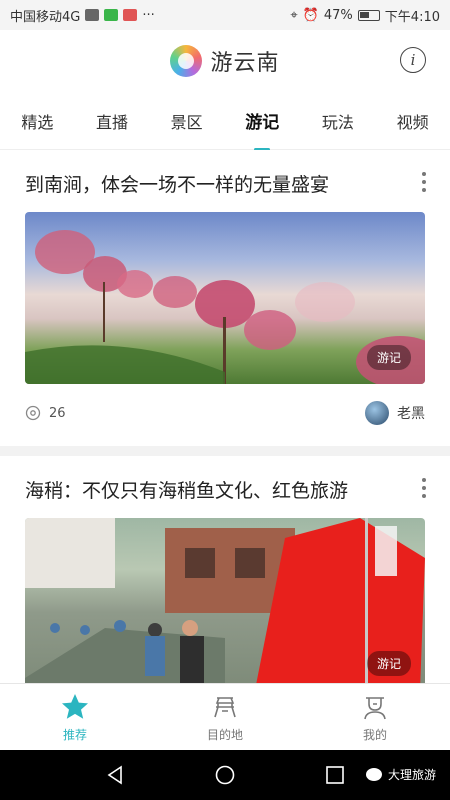 Image resolution: width=450 pixels, height=800 pixels. I want to click on article-title: 到南涧，体会一场不一样的无量盛宴, so click(225, 181).